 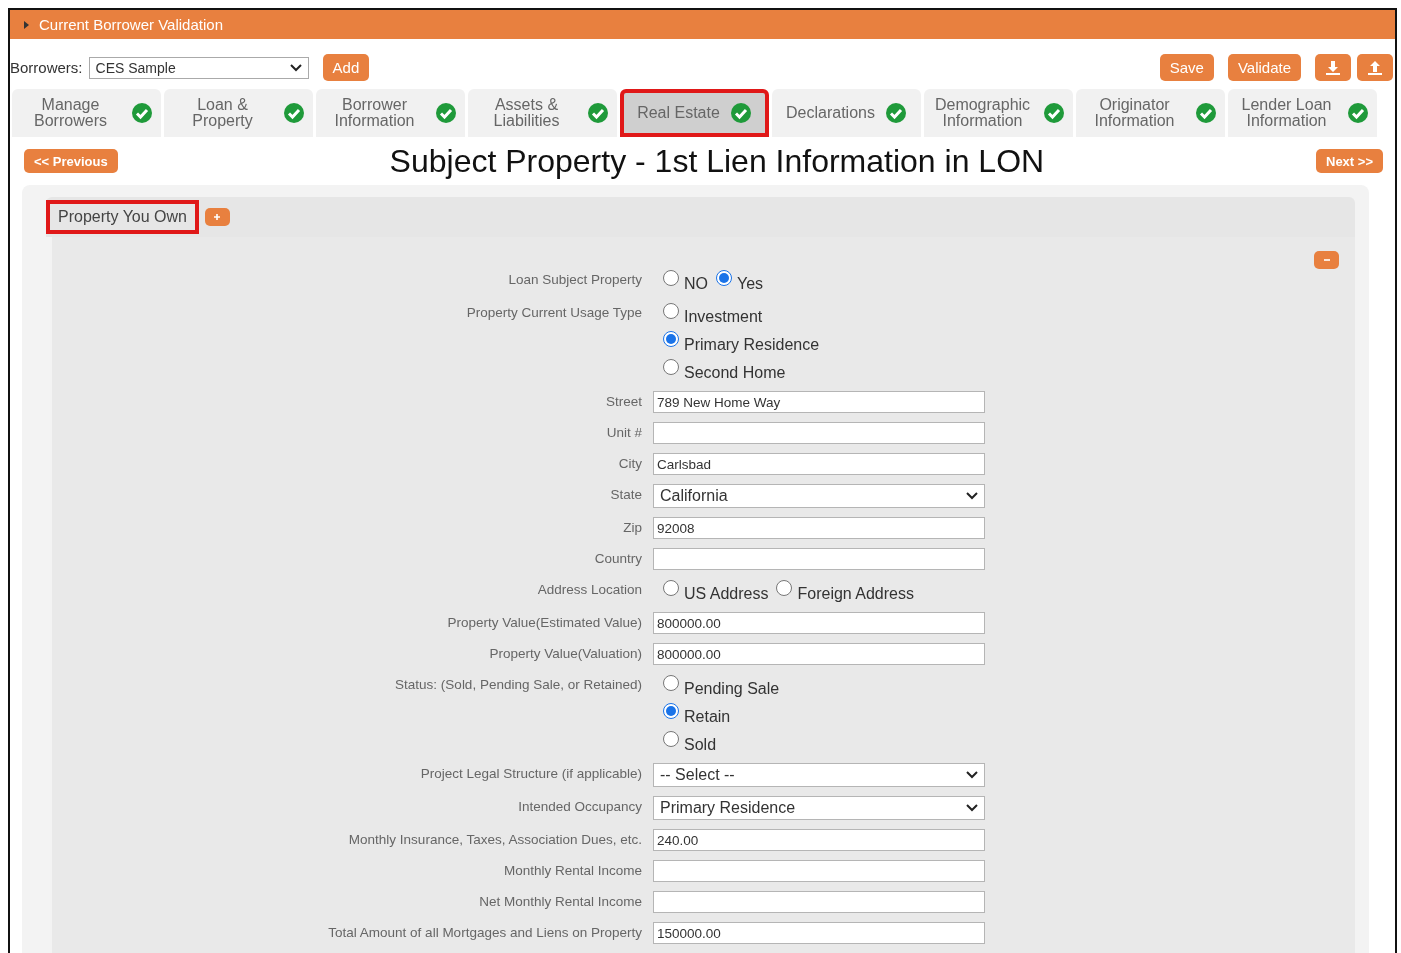 I want to click on tab: Demographic Information, so click(x=998, y=113).